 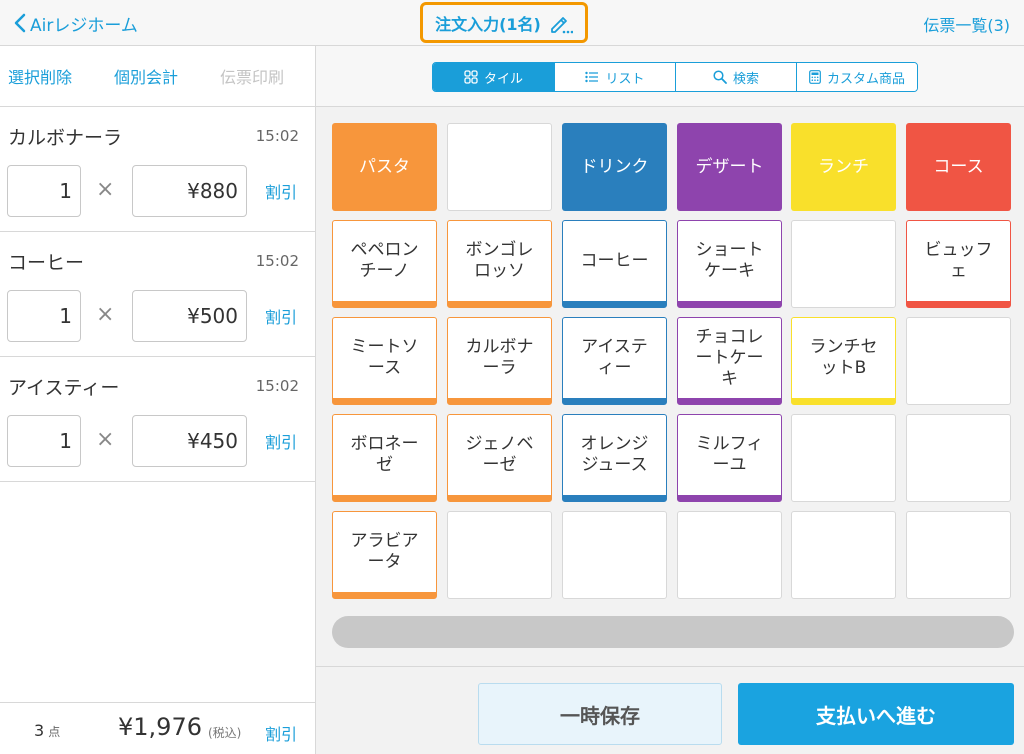 I want to click on item-count-unit: 点, so click(x=54, y=732).